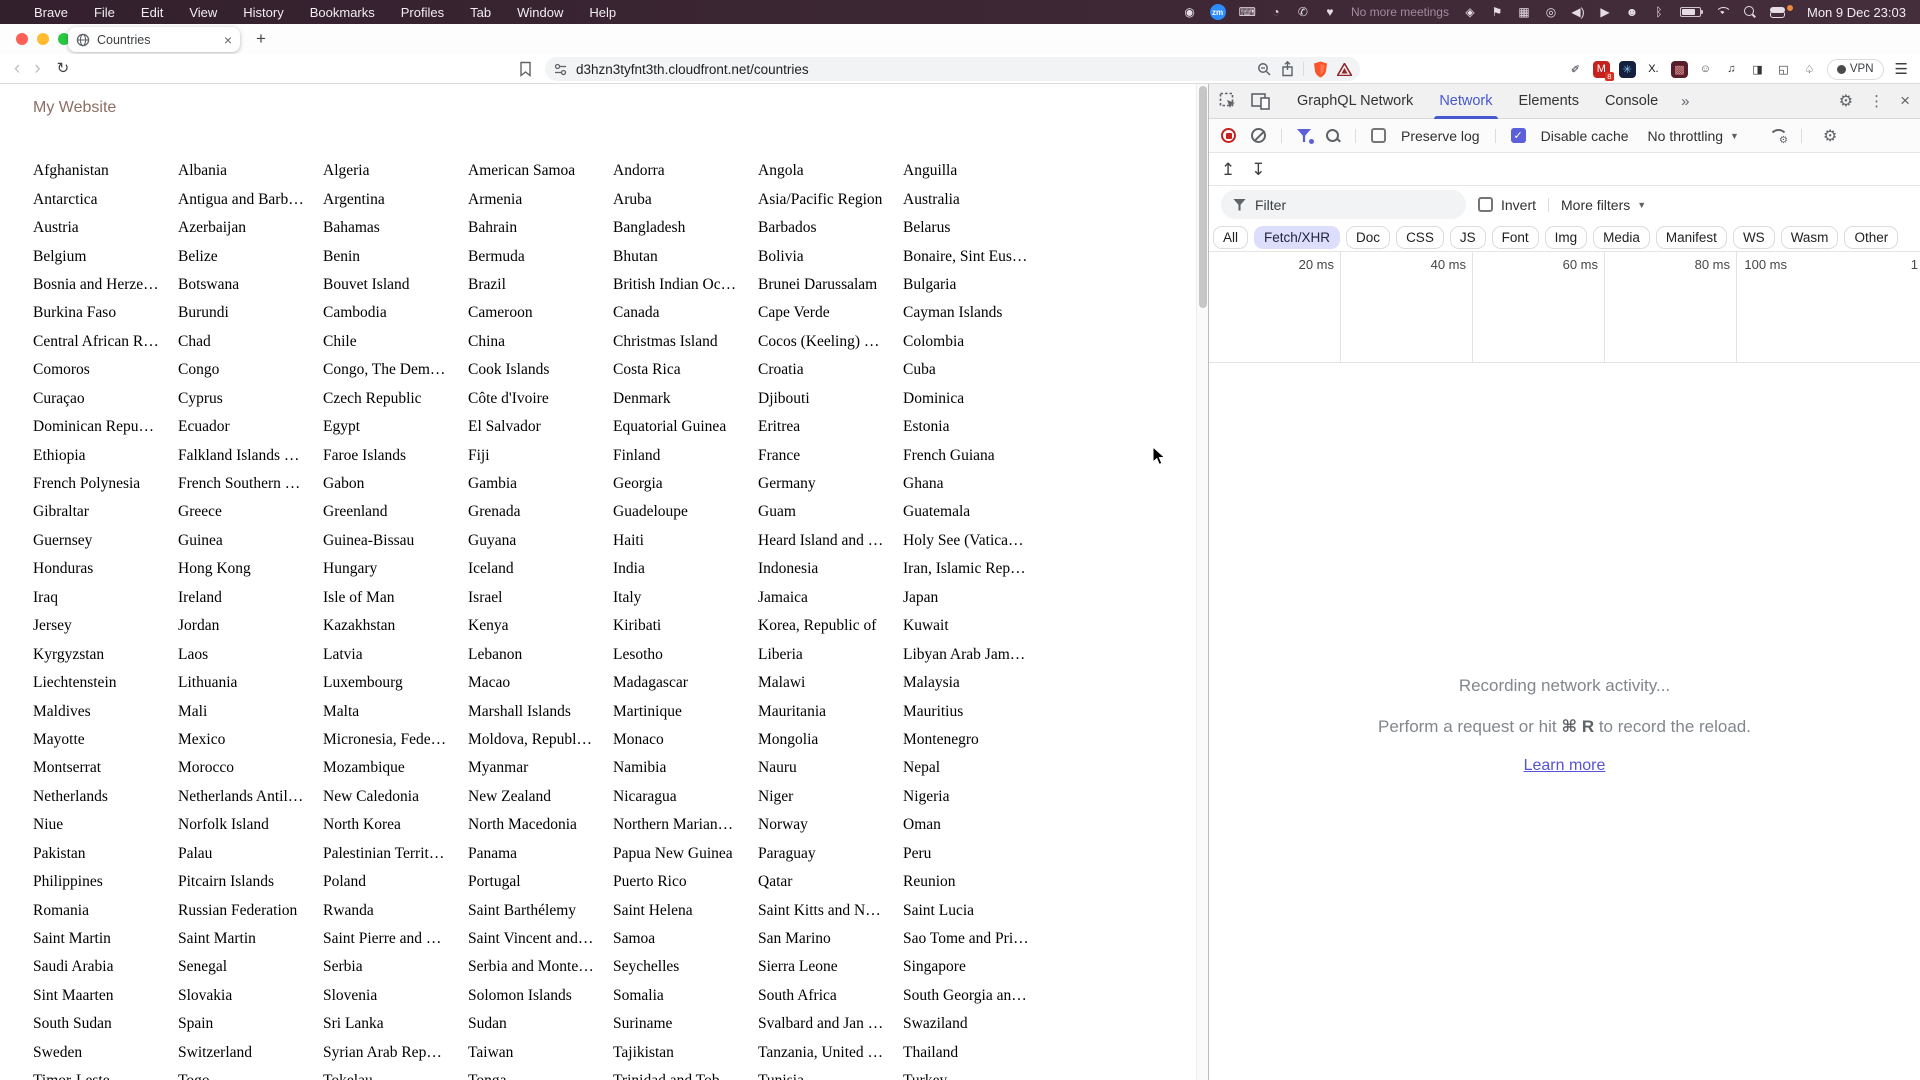 Image resolution: width=1920 pixels, height=1080 pixels. I want to click on brave-shield-icon, so click(1320, 69).